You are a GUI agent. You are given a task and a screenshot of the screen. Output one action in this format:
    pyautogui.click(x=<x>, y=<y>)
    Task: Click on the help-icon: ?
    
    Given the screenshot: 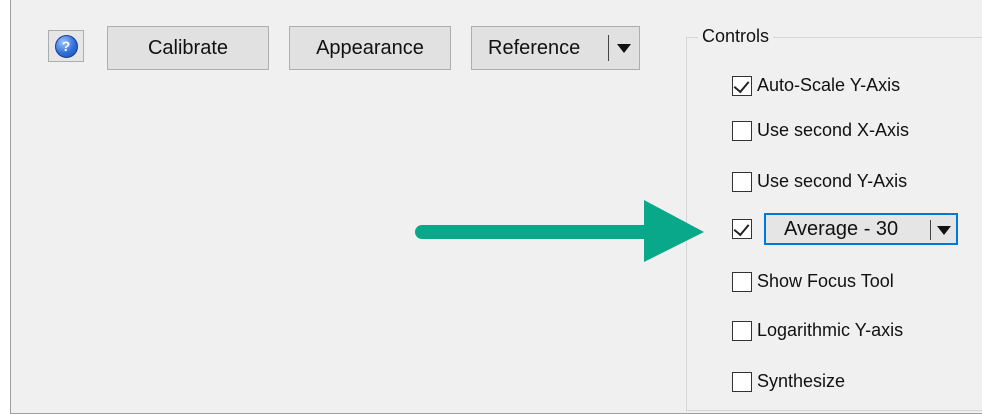 What is the action you would take?
    pyautogui.click(x=66, y=46)
    